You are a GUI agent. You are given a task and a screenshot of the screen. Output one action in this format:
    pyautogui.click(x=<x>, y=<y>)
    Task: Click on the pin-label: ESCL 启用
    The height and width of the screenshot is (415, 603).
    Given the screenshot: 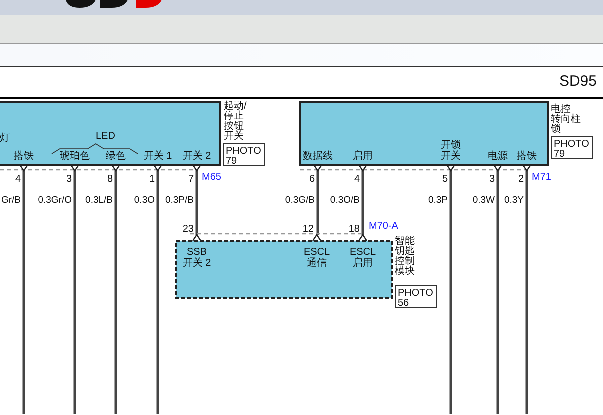 What is the action you would take?
    pyautogui.click(x=363, y=258)
    